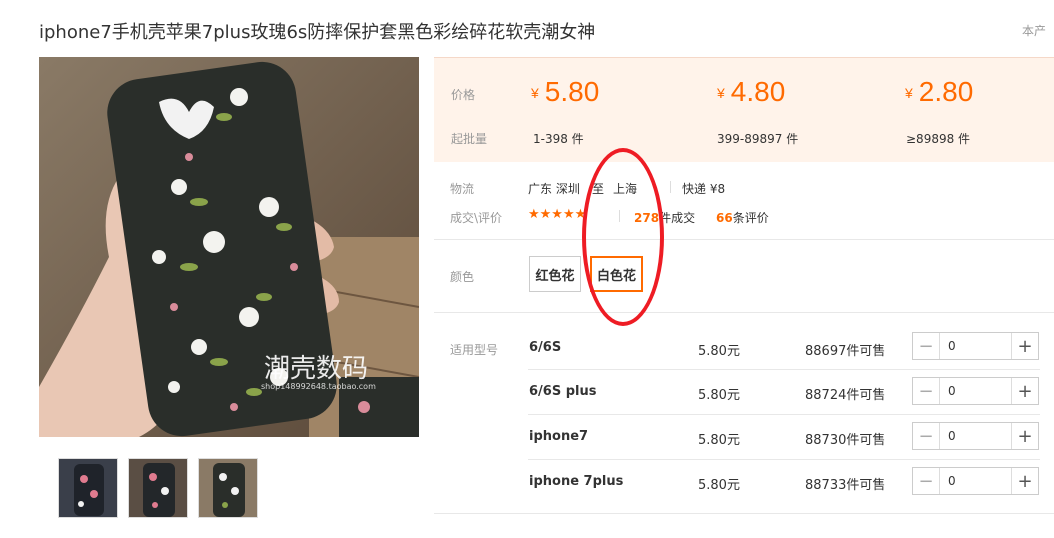 Image resolution: width=1054 pixels, height=538 pixels. What do you see at coordinates (938, 139) in the screenshot?
I see `qty-tier-3: ≥89898 件` at bounding box center [938, 139].